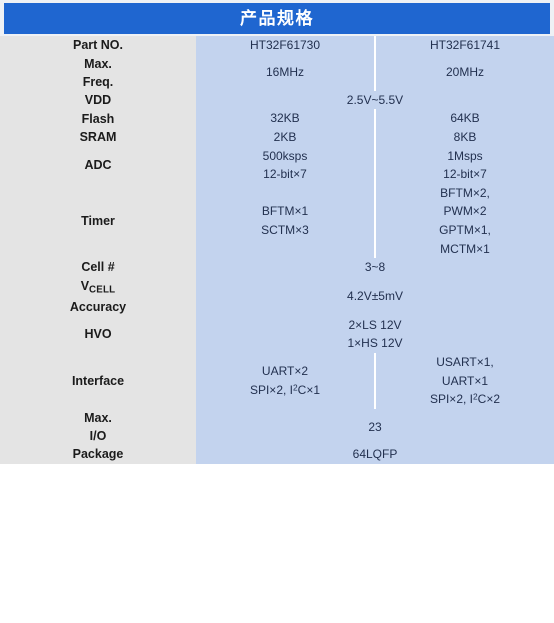 The height and width of the screenshot is (623, 554). I want to click on page-title: 产品规格, so click(277, 18).